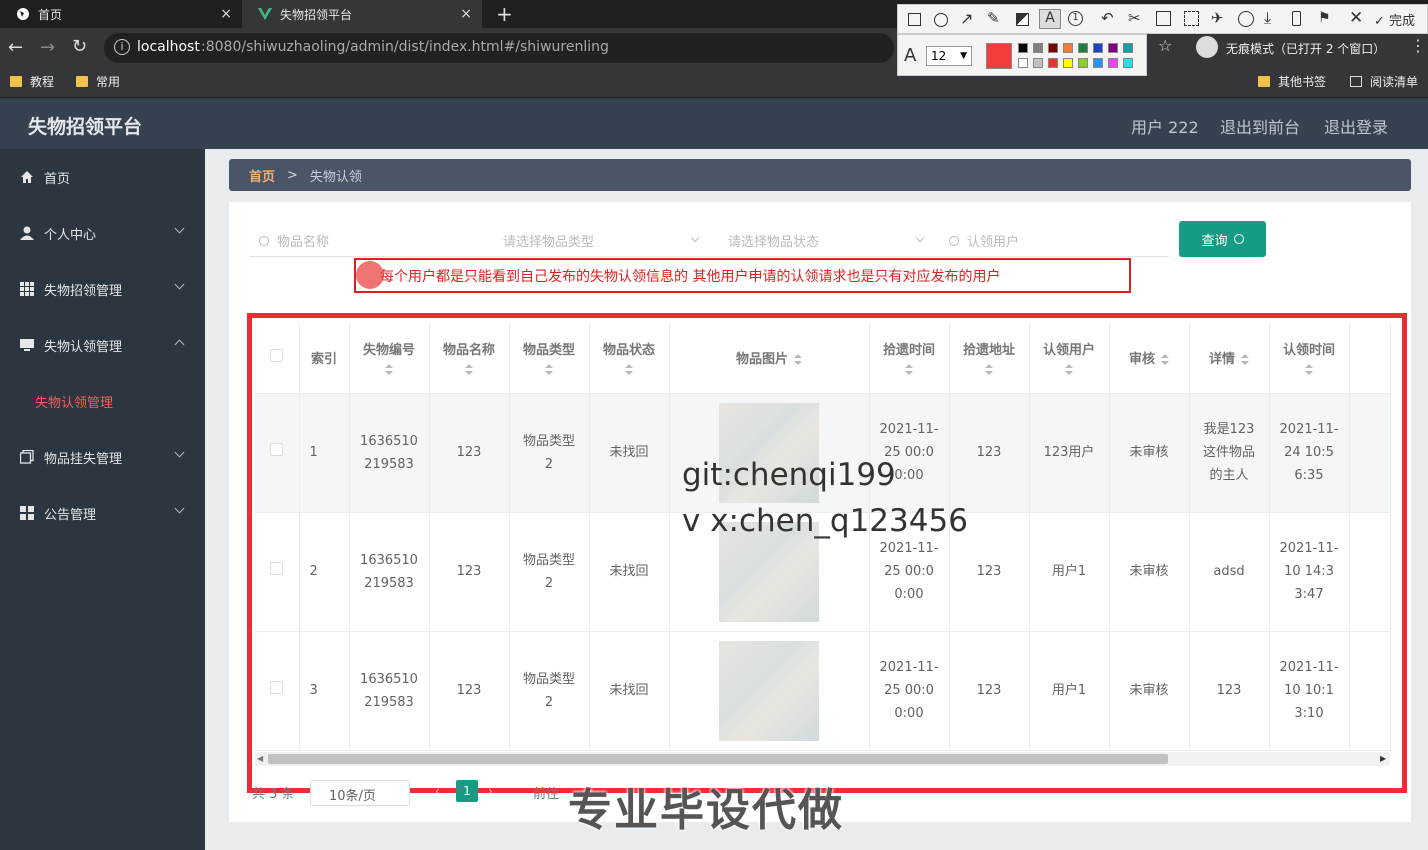 Image resolution: width=1428 pixels, height=850 pixels. Describe the element at coordinates (714, 83) in the screenshot. I see `bookmarks-bar: 教程 常用 其他书签 阅读清单` at that location.